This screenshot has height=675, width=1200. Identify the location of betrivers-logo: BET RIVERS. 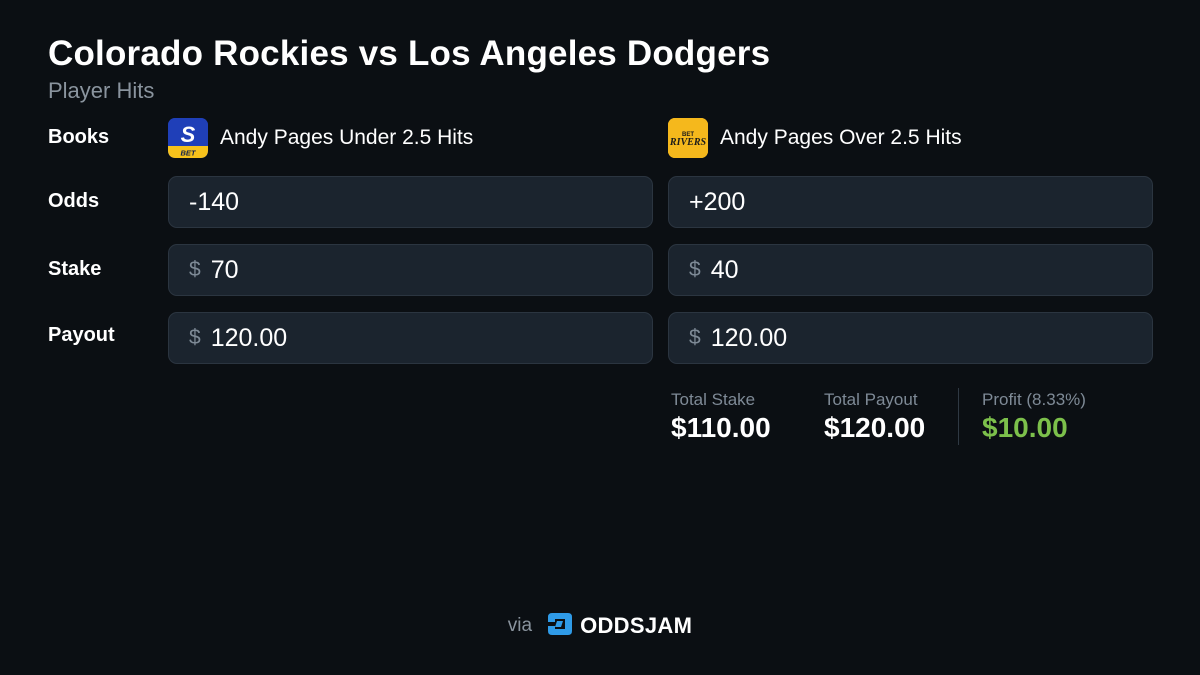
(688, 138).